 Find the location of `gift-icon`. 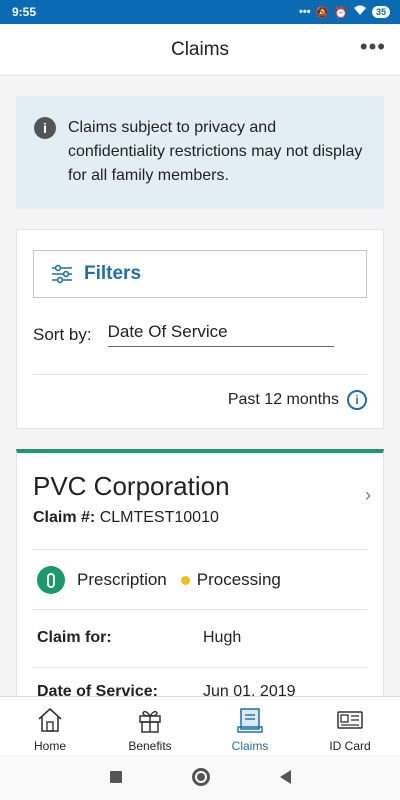

gift-icon is located at coordinates (150, 721).